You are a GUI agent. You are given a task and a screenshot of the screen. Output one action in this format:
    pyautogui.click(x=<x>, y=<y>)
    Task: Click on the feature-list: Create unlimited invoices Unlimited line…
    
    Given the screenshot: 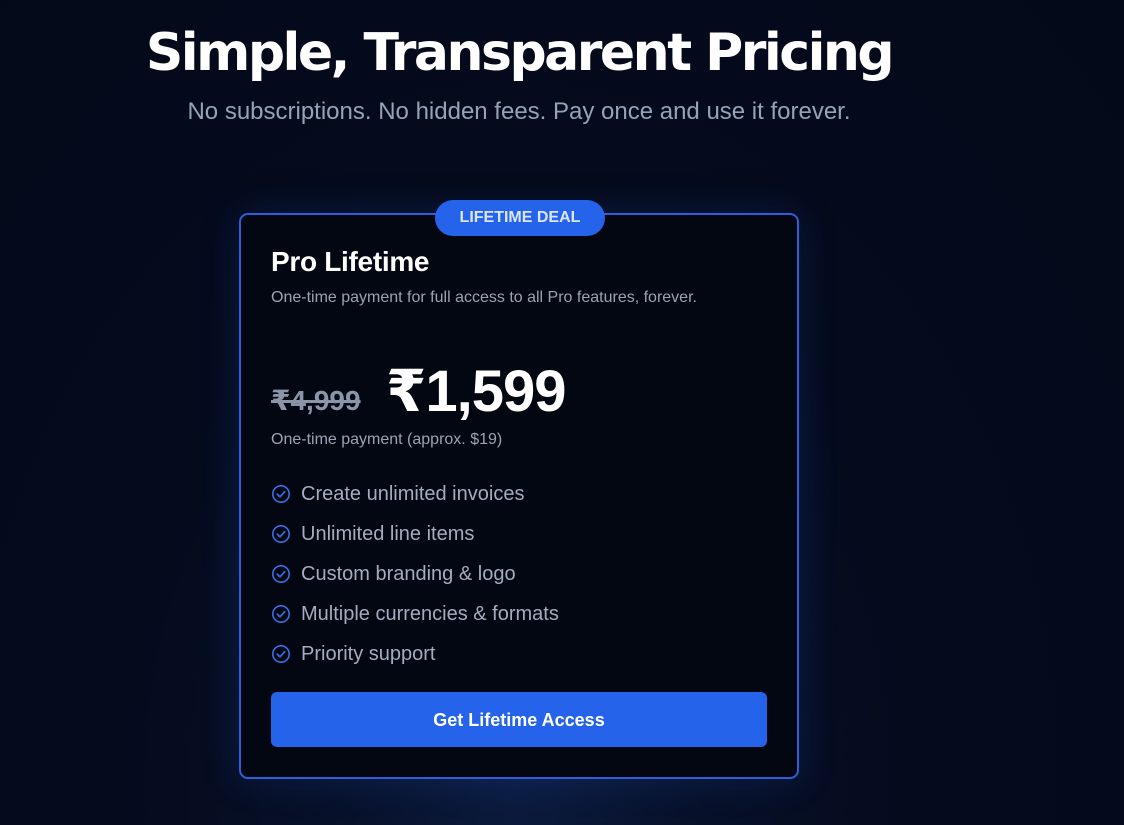 What is the action you would take?
    pyautogui.click(x=415, y=574)
    